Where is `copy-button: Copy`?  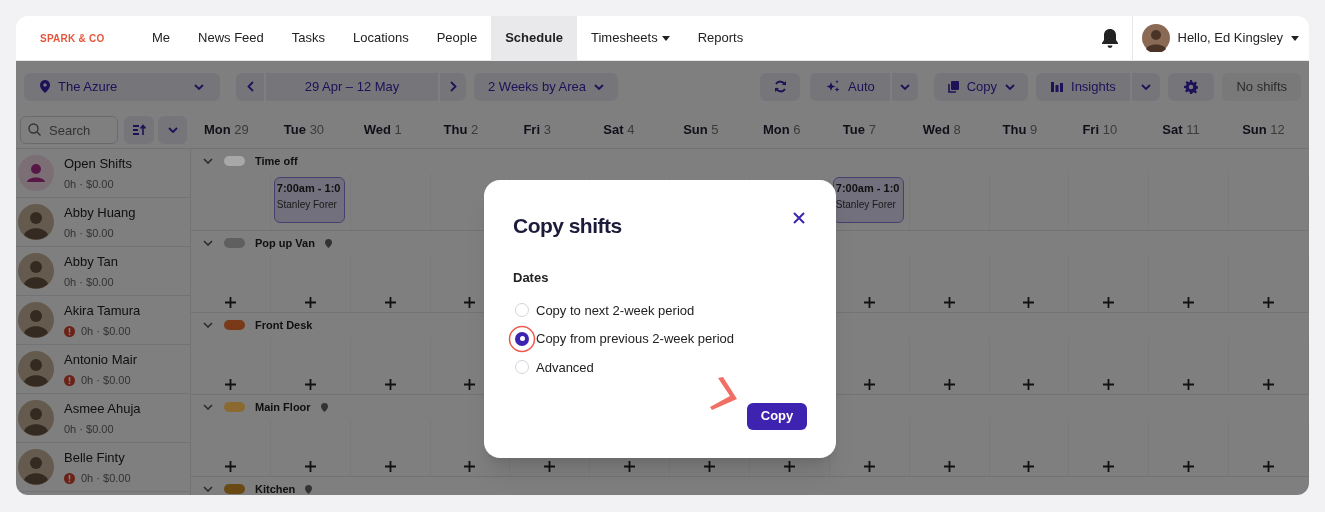
copy-button: Copy is located at coordinates (777, 416).